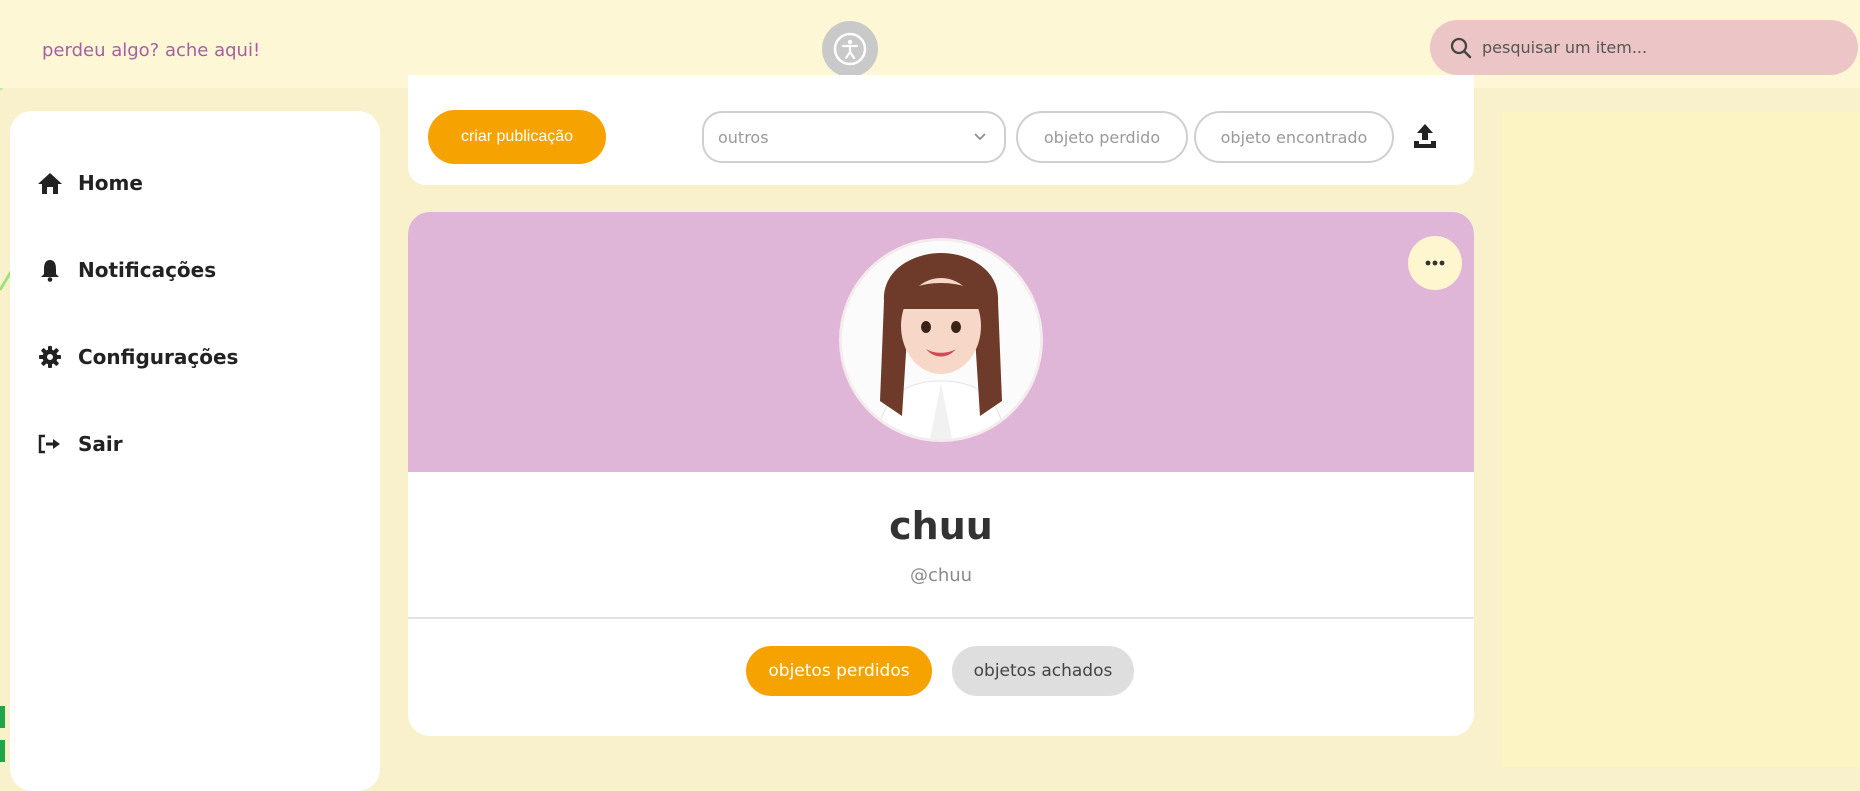 The width and height of the screenshot is (1860, 791). What do you see at coordinates (743, 137) in the screenshot?
I see `category-select-value: outros` at bounding box center [743, 137].